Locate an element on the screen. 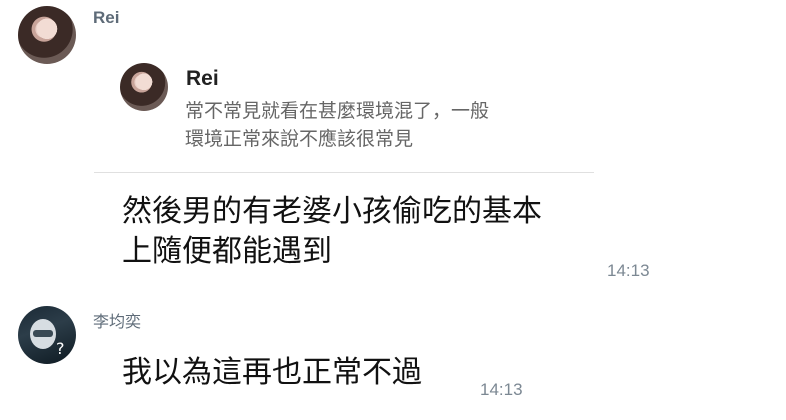  sender-avatar-rei is located at coordinates (47, 35).